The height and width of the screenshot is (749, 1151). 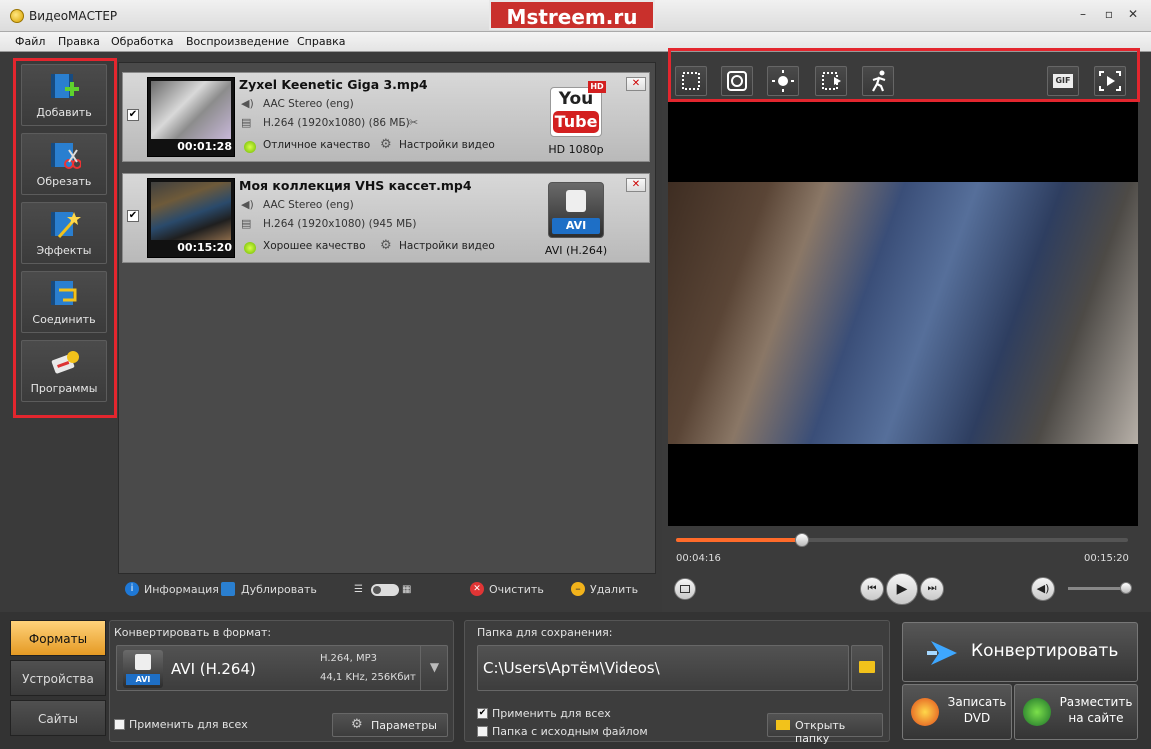 What do you see at coordinates (390, 725) in the screenshot?
I see `parameters-button: ⚙ Параметры` at bounding box center [390, 725].